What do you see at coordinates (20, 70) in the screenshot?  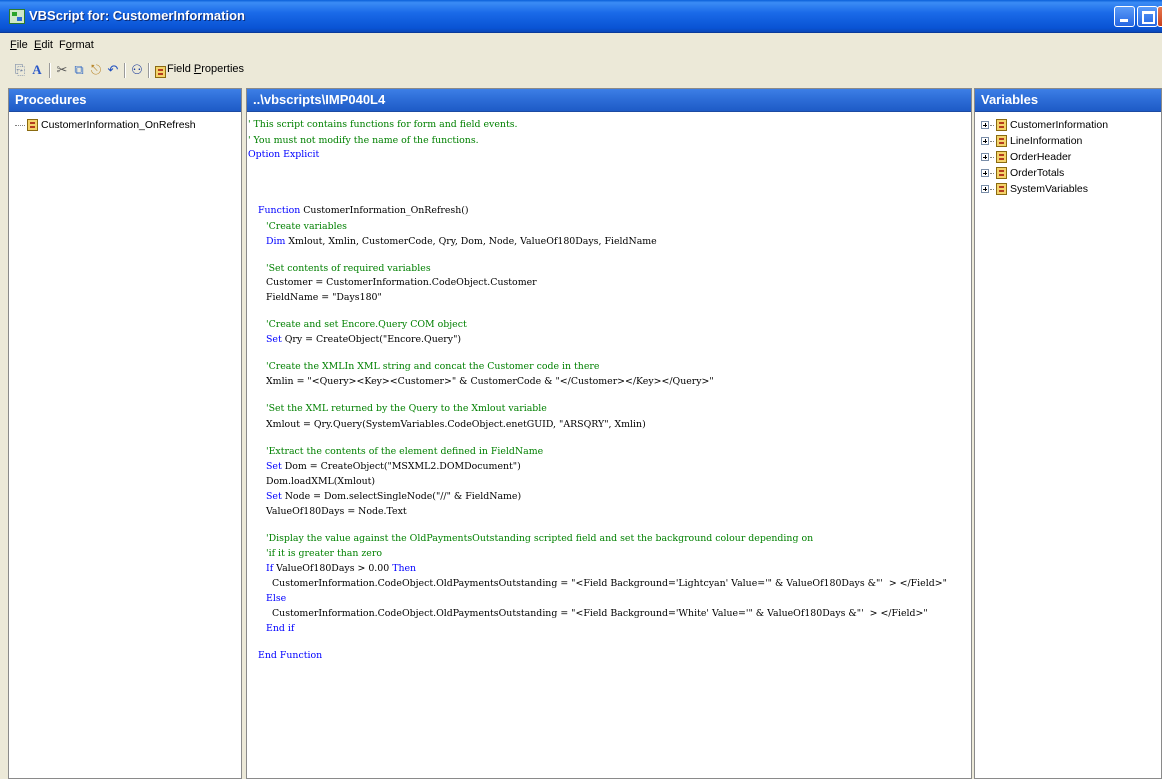 I see `print-icon: ⎘` at bounding box center [20, 70].